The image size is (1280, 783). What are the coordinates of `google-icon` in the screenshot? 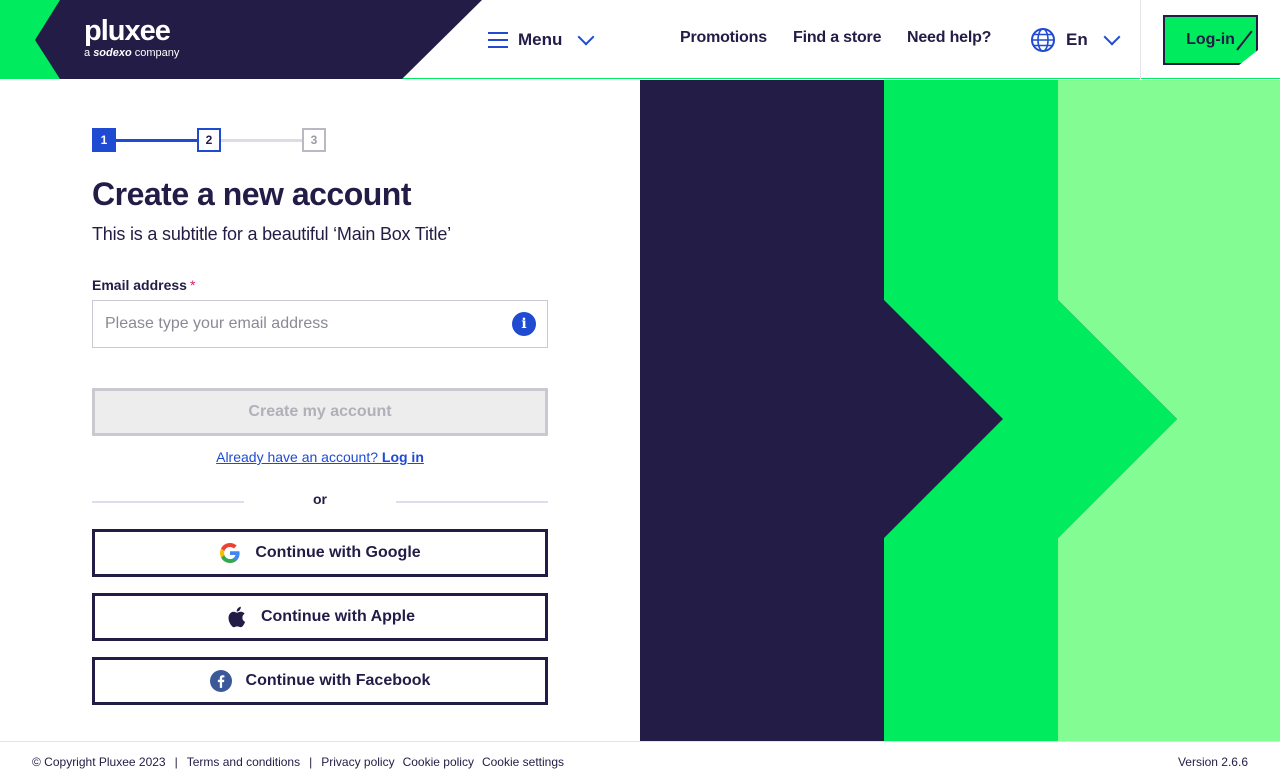 It's located at (230, 553).